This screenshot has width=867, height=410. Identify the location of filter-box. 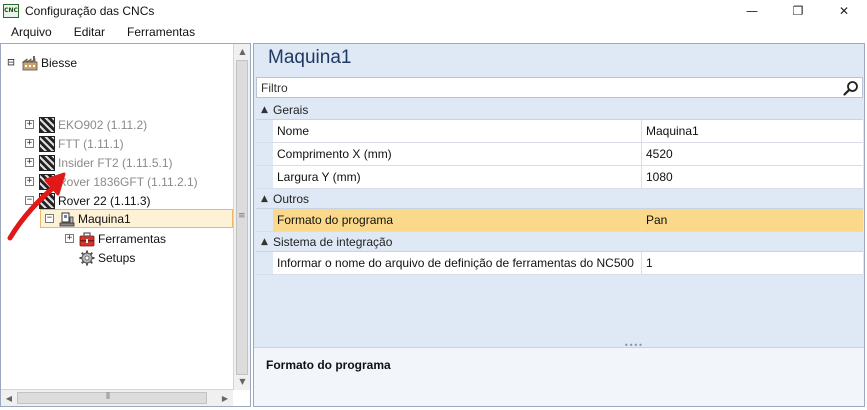
(559, 87).